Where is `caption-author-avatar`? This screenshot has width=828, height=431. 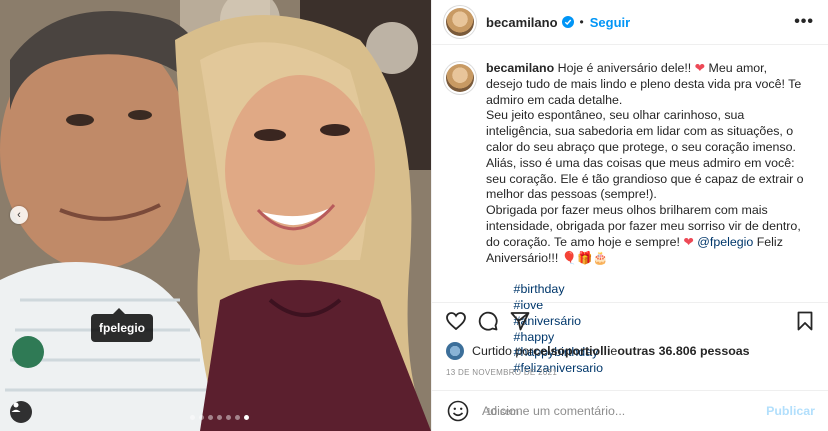 caption-author-avatar is located at coordinates (460, 78).